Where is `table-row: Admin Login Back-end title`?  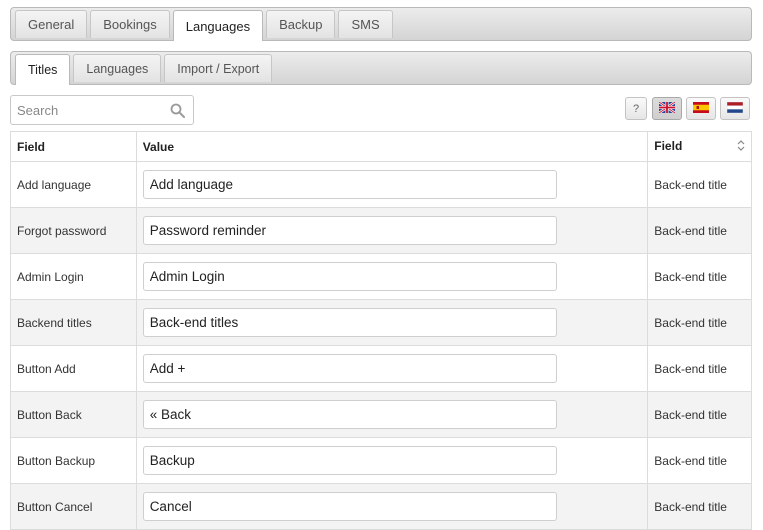
table-row: Admin Login Back-end title is located at coordinates (381, 276).